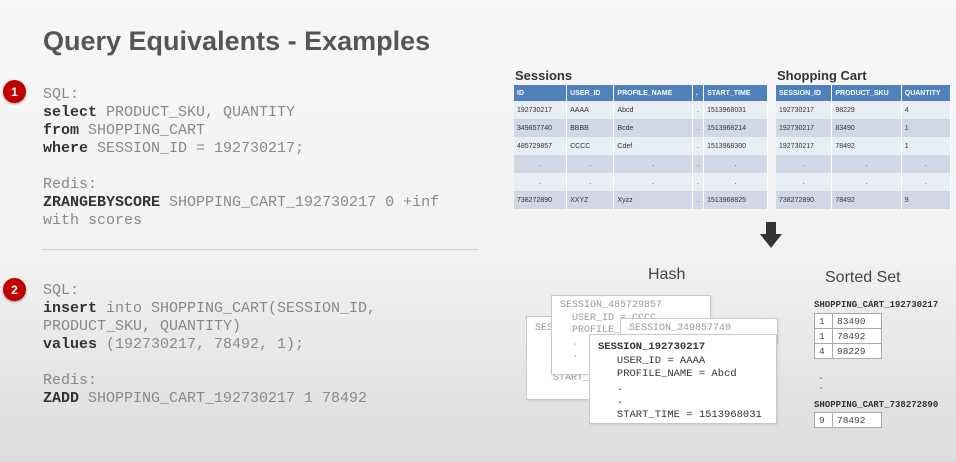 Image resolution: width=956 pixels, height=462 pixels. I want to click on sql-keyword: values, so click(70, 344).